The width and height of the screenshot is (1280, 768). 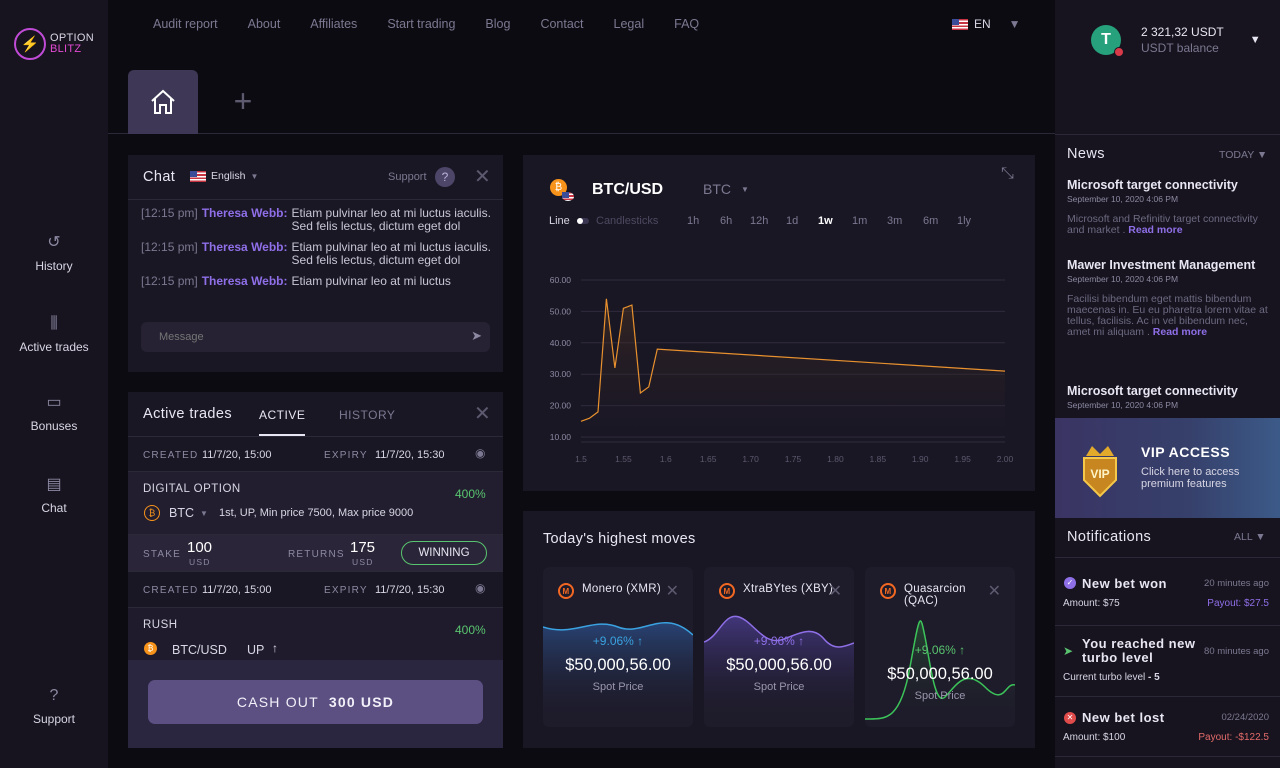 I want to click on balance-widget: T 2 321,32 USDT USDT balance ▼, so click(x=1176, y=41).